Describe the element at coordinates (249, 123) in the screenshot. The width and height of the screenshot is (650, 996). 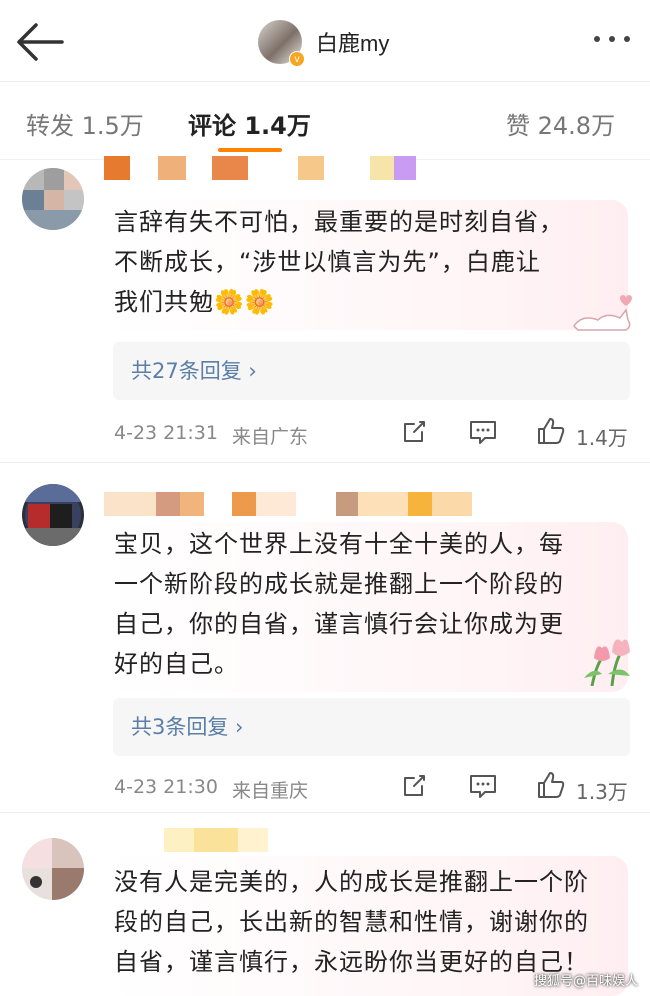
I see `tab-comments: 评论 1.4万` at that location.